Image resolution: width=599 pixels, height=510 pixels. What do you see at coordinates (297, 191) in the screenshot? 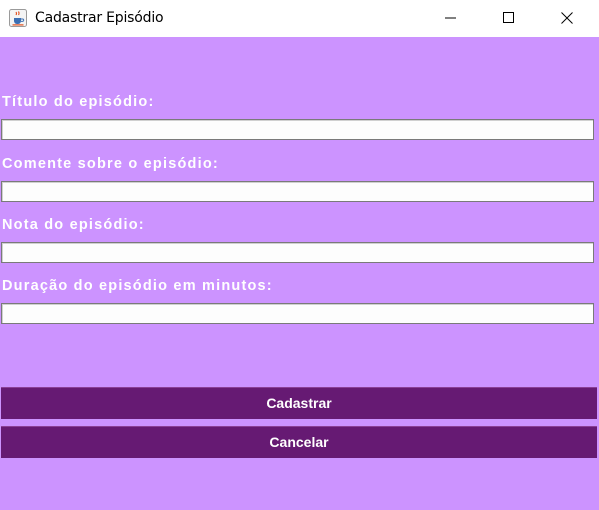
I see `episode-comment-field` at bounding box center [297, 191].